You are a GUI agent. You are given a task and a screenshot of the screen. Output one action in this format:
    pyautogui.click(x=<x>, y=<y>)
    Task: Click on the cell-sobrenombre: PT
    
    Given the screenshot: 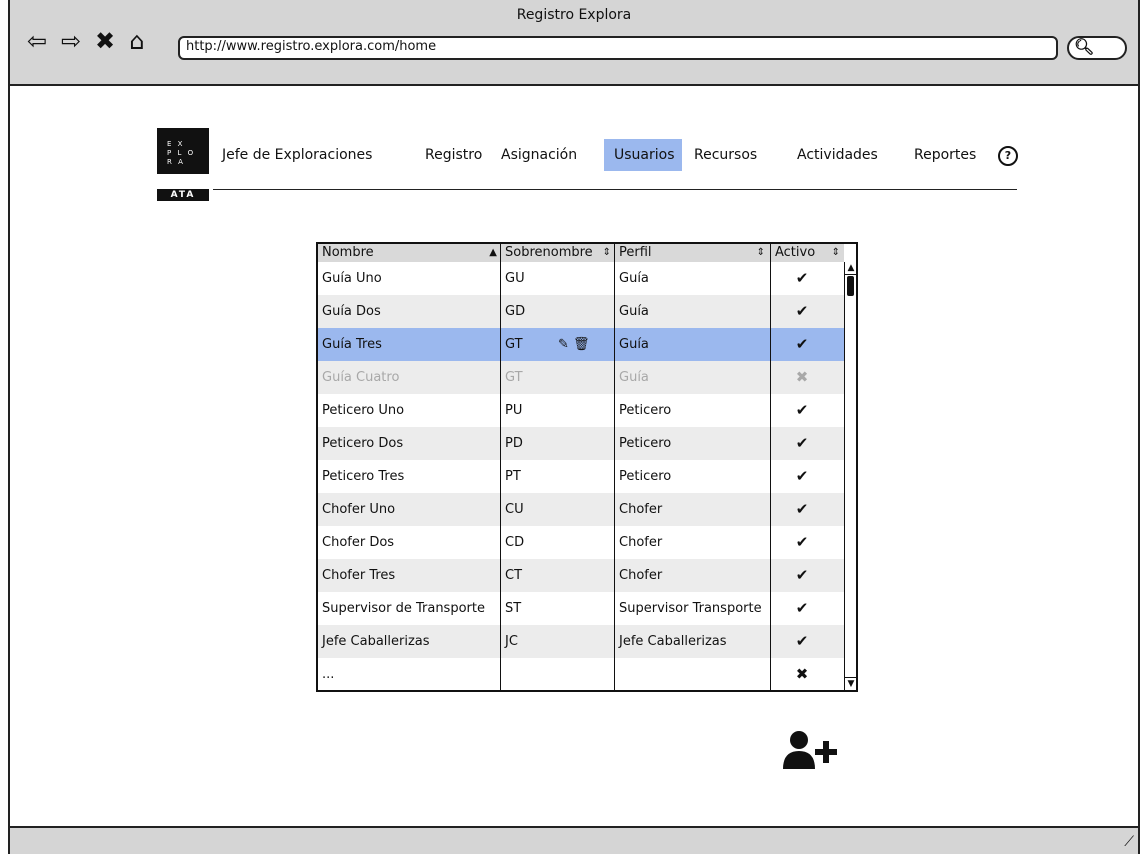 What is the action you would take?
    pyautogui.click(x=513, y=476)
    